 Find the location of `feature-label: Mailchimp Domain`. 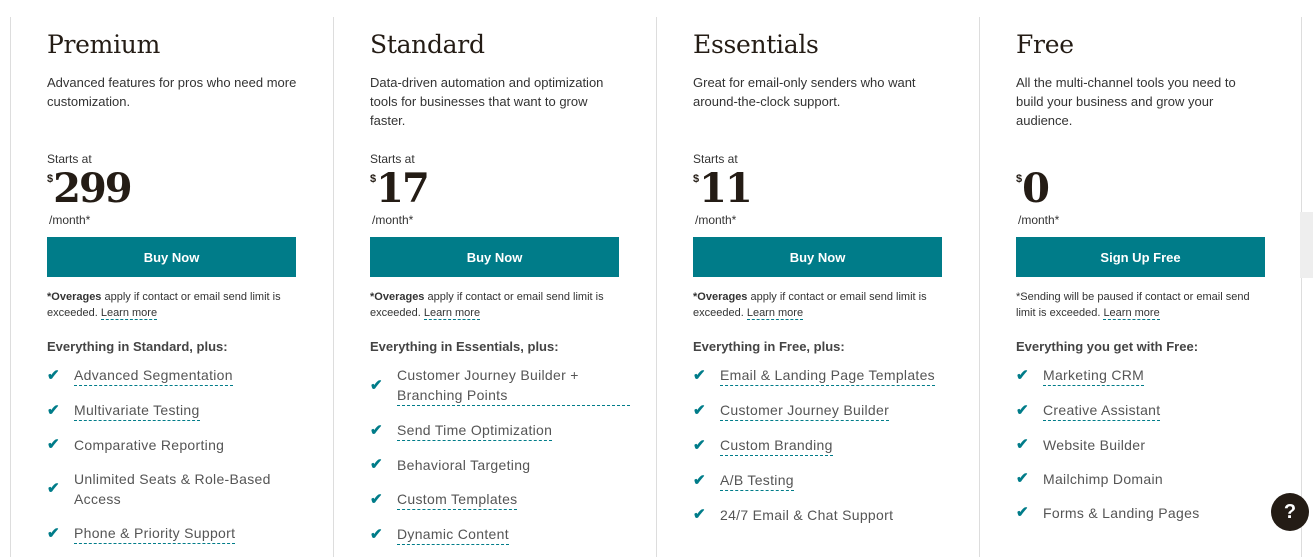

feature-label: Mailchimp Domain is located at coordinates (1103, 479).